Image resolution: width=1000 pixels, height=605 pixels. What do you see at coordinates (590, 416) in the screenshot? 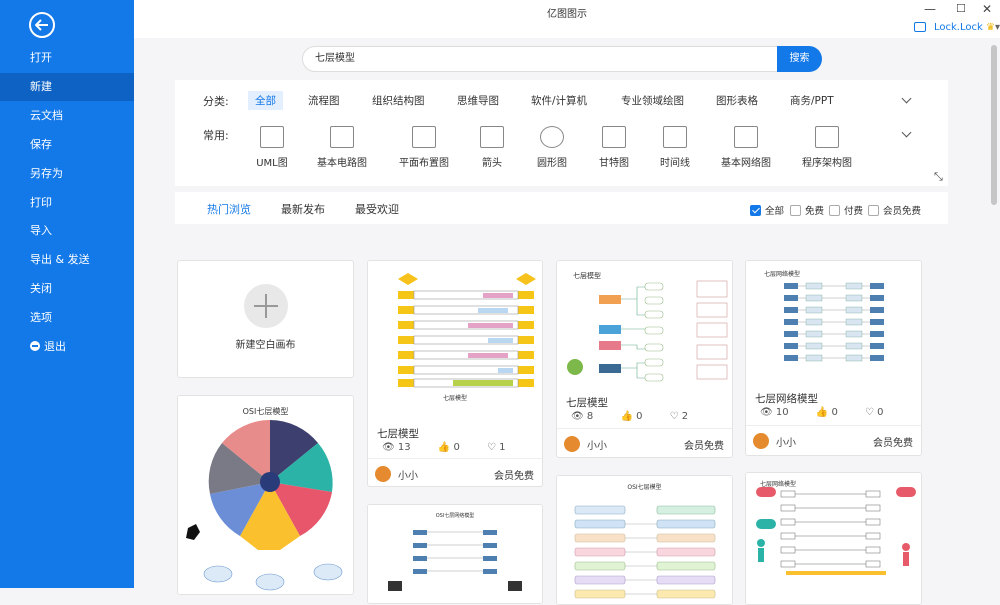
I see `views-count: 8` at bounding box center [590, 416].